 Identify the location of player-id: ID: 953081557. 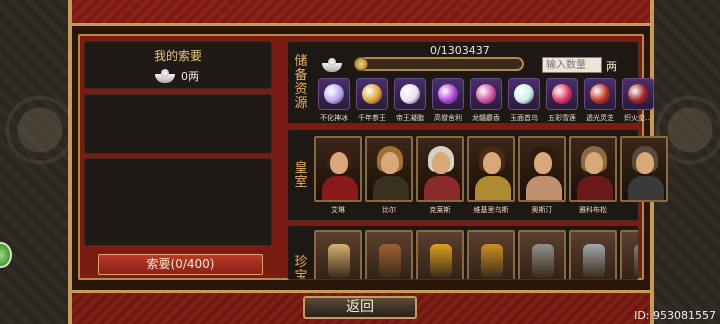
(675, 315).